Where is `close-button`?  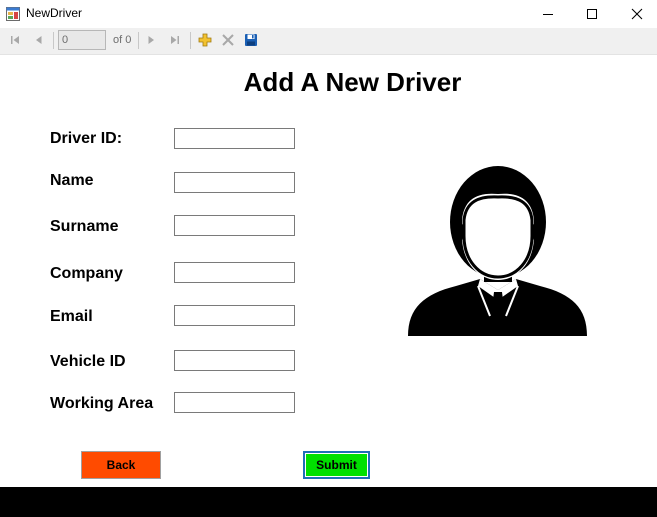
close-button is located at coordinates (635, 14).